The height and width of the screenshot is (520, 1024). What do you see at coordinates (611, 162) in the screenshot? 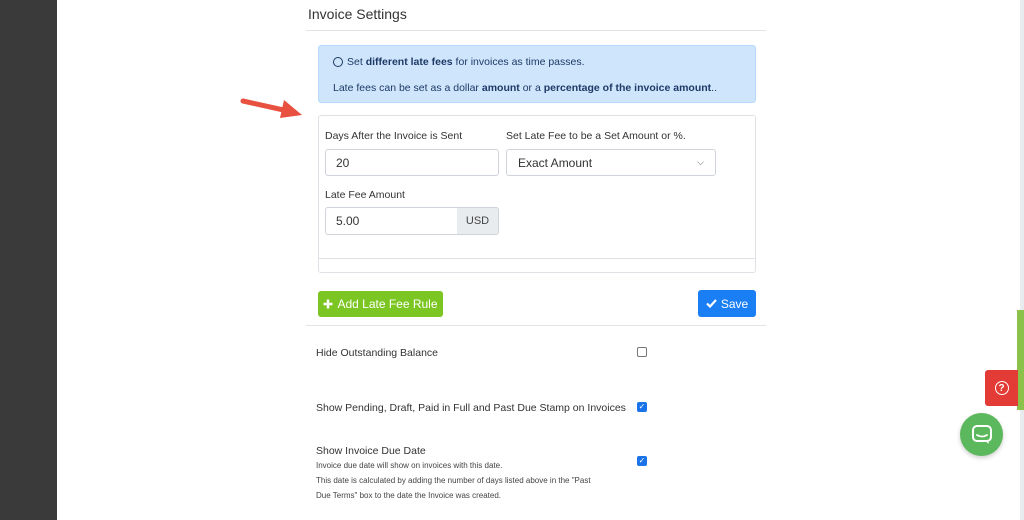
I see `fee-type-select: Exact Amount ⌵` at bounding box center [611, 162].